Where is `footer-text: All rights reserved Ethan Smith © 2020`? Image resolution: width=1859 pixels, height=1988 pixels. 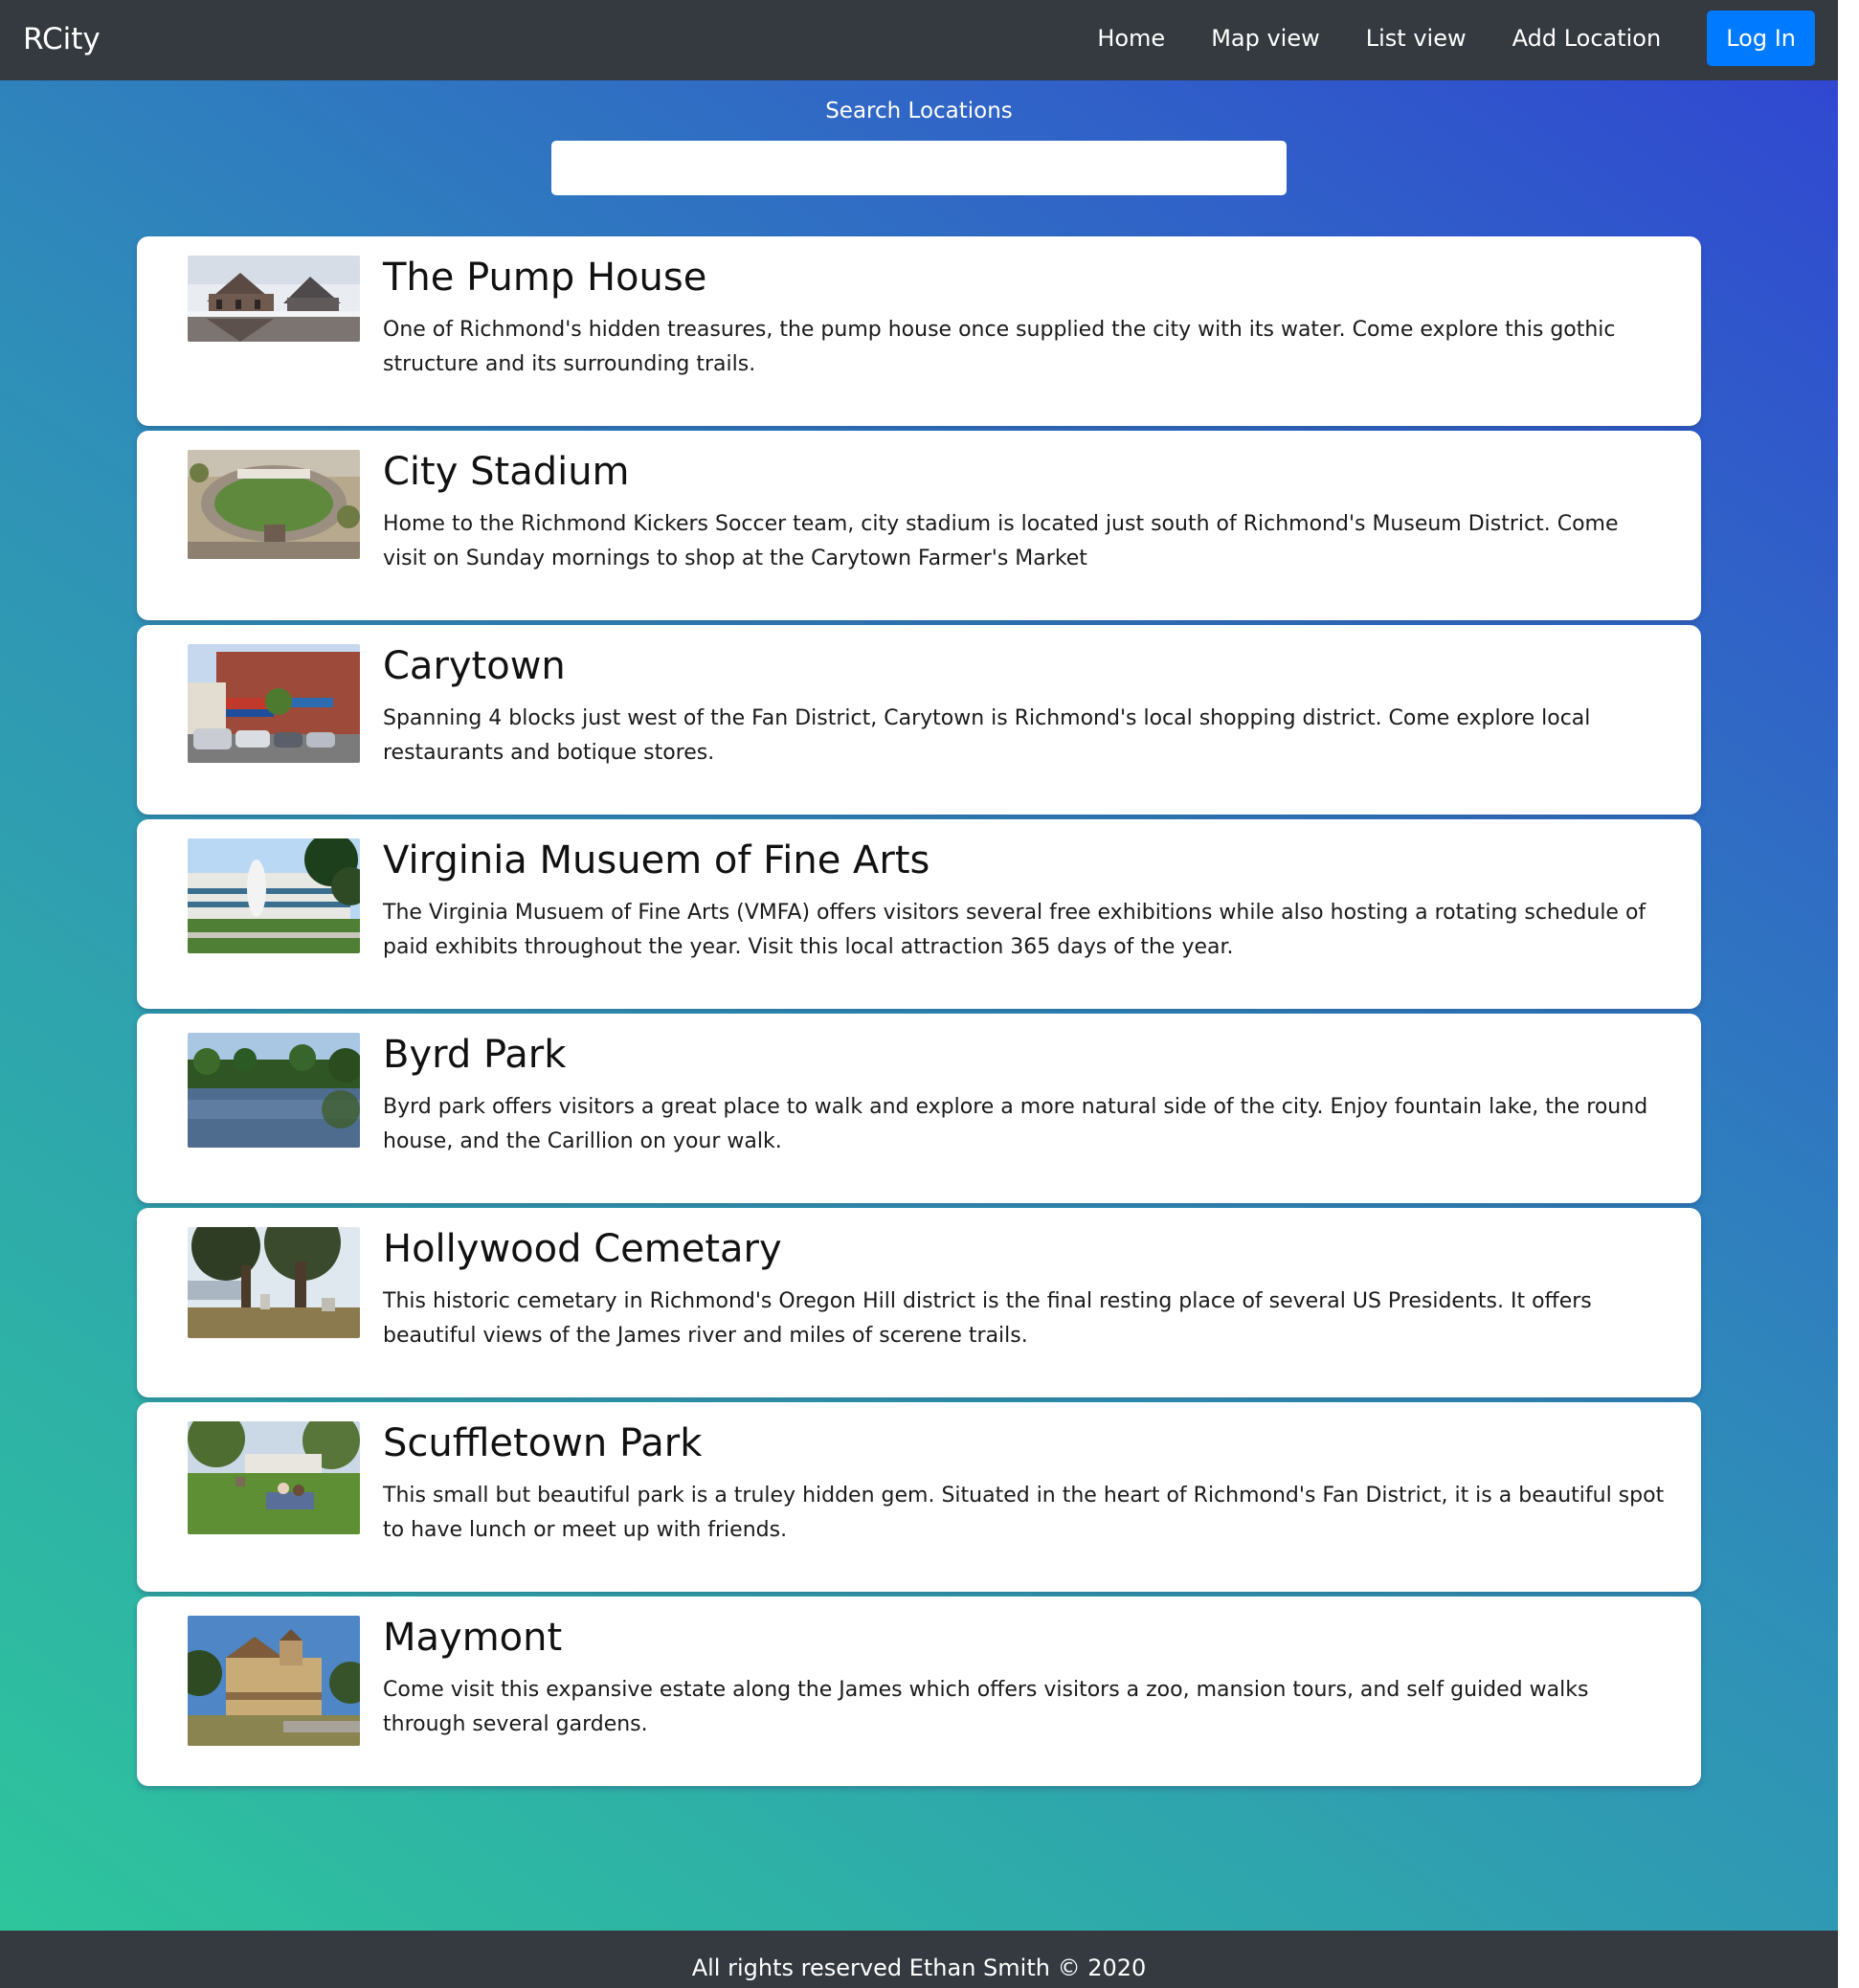 footer-text: All rights reserved Ethan Smith © 2020 is located at coordinates (919, 1967).